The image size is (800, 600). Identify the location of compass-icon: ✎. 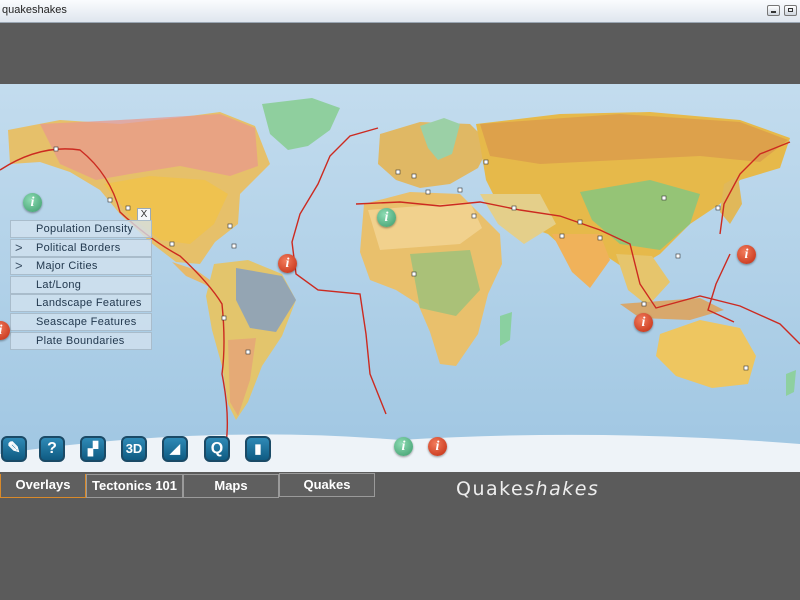
(14, 449).